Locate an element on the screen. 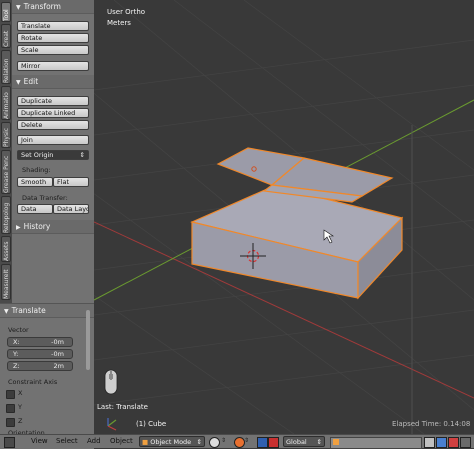  snap-icon is located at coordinates (465, 442).